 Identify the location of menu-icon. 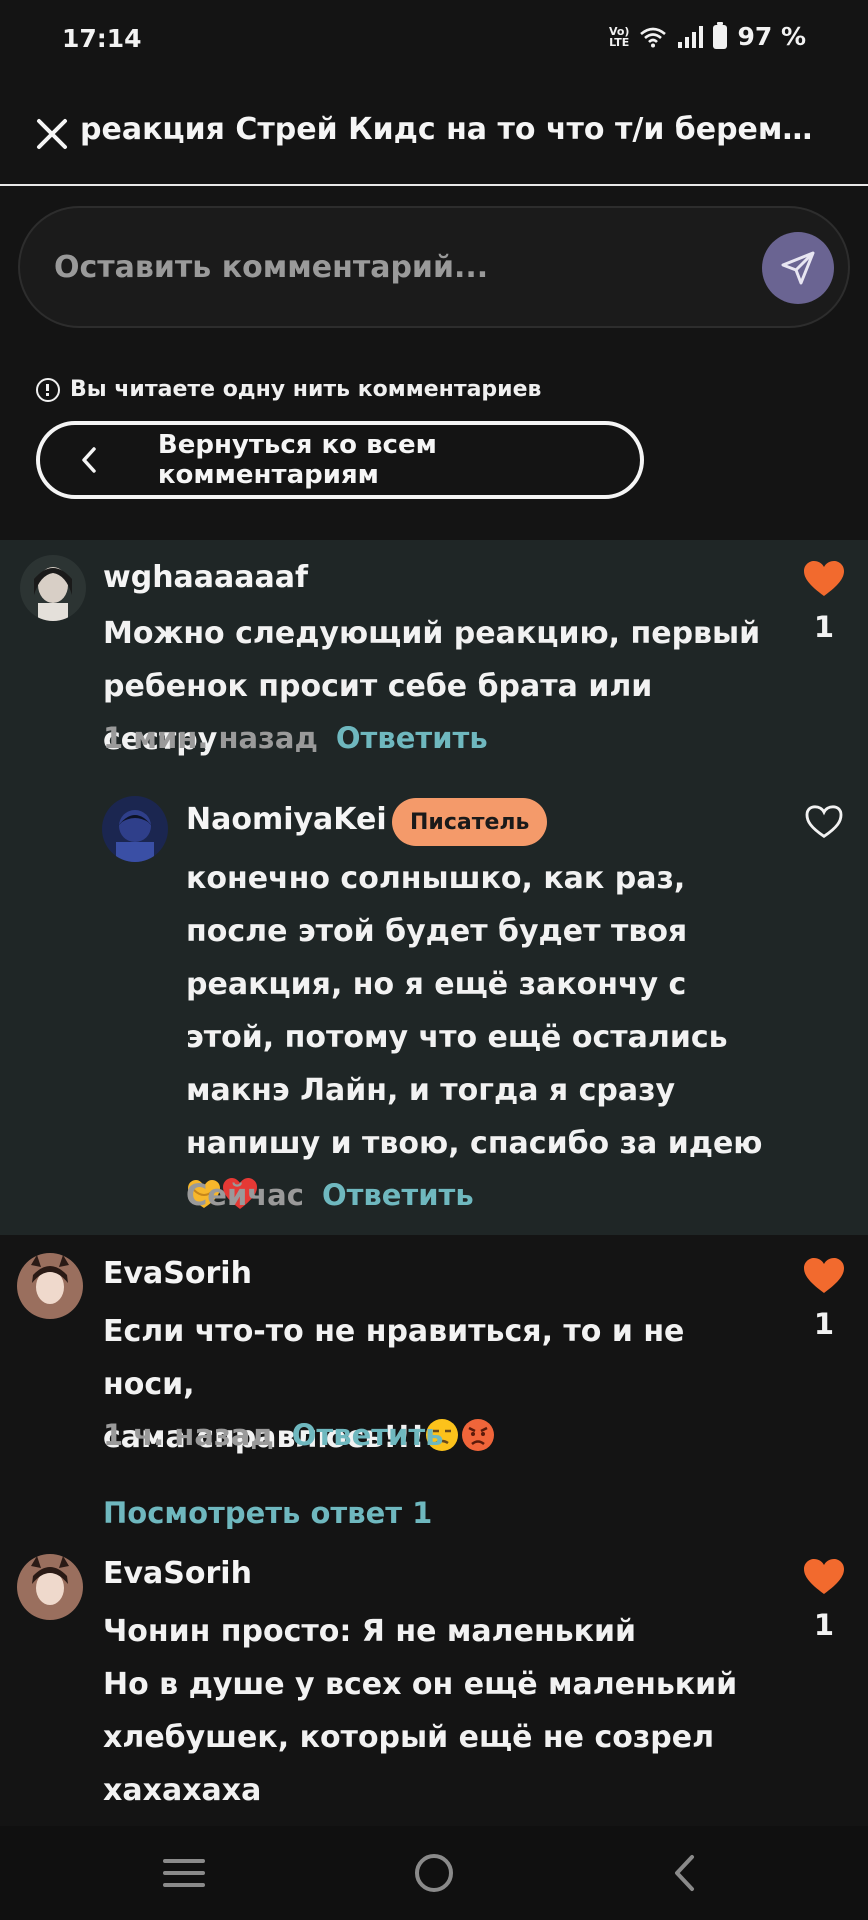
(184, 1873).